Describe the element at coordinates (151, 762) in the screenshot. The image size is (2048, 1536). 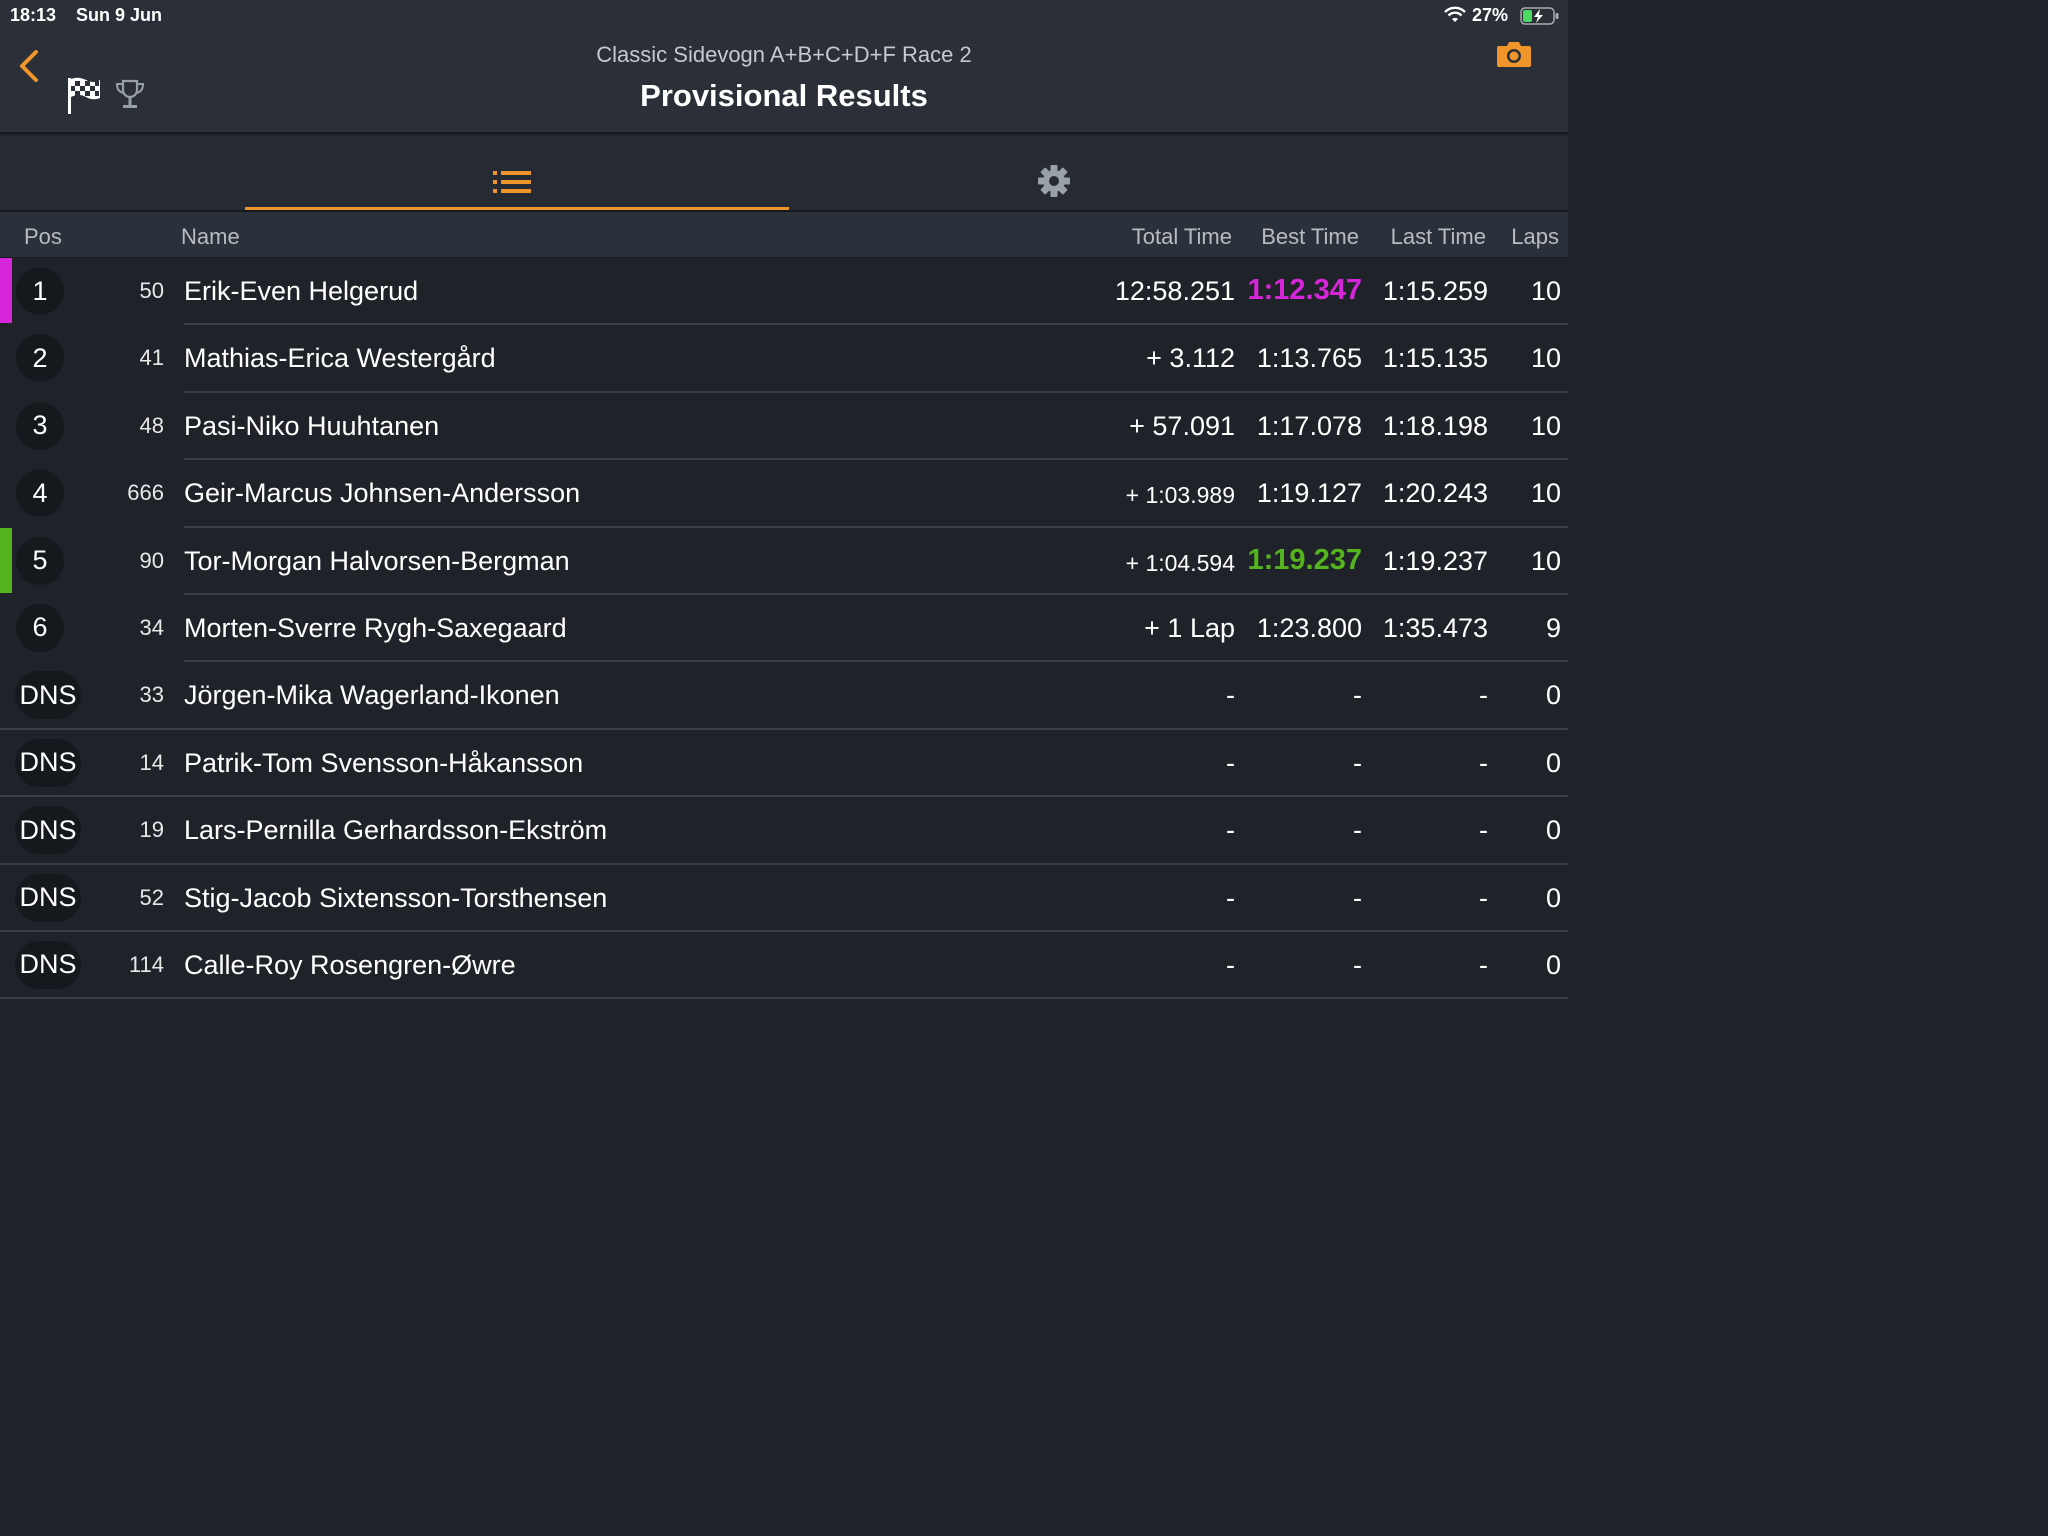
I see `start-number: 14` at that location.